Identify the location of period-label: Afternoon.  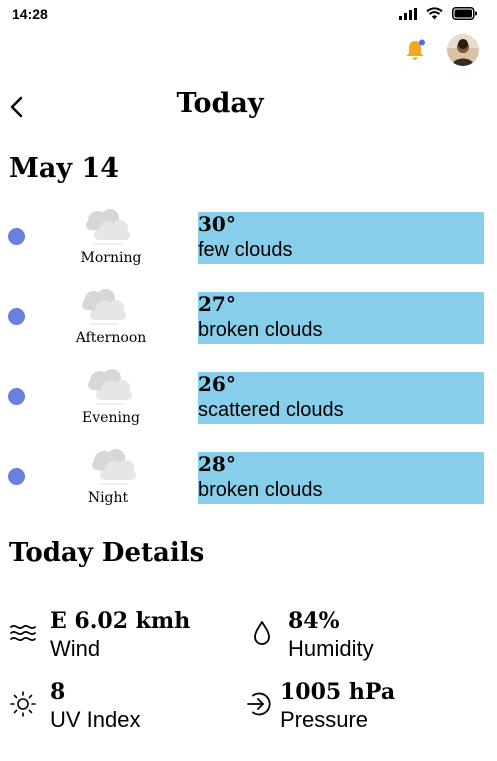
(111, 338).